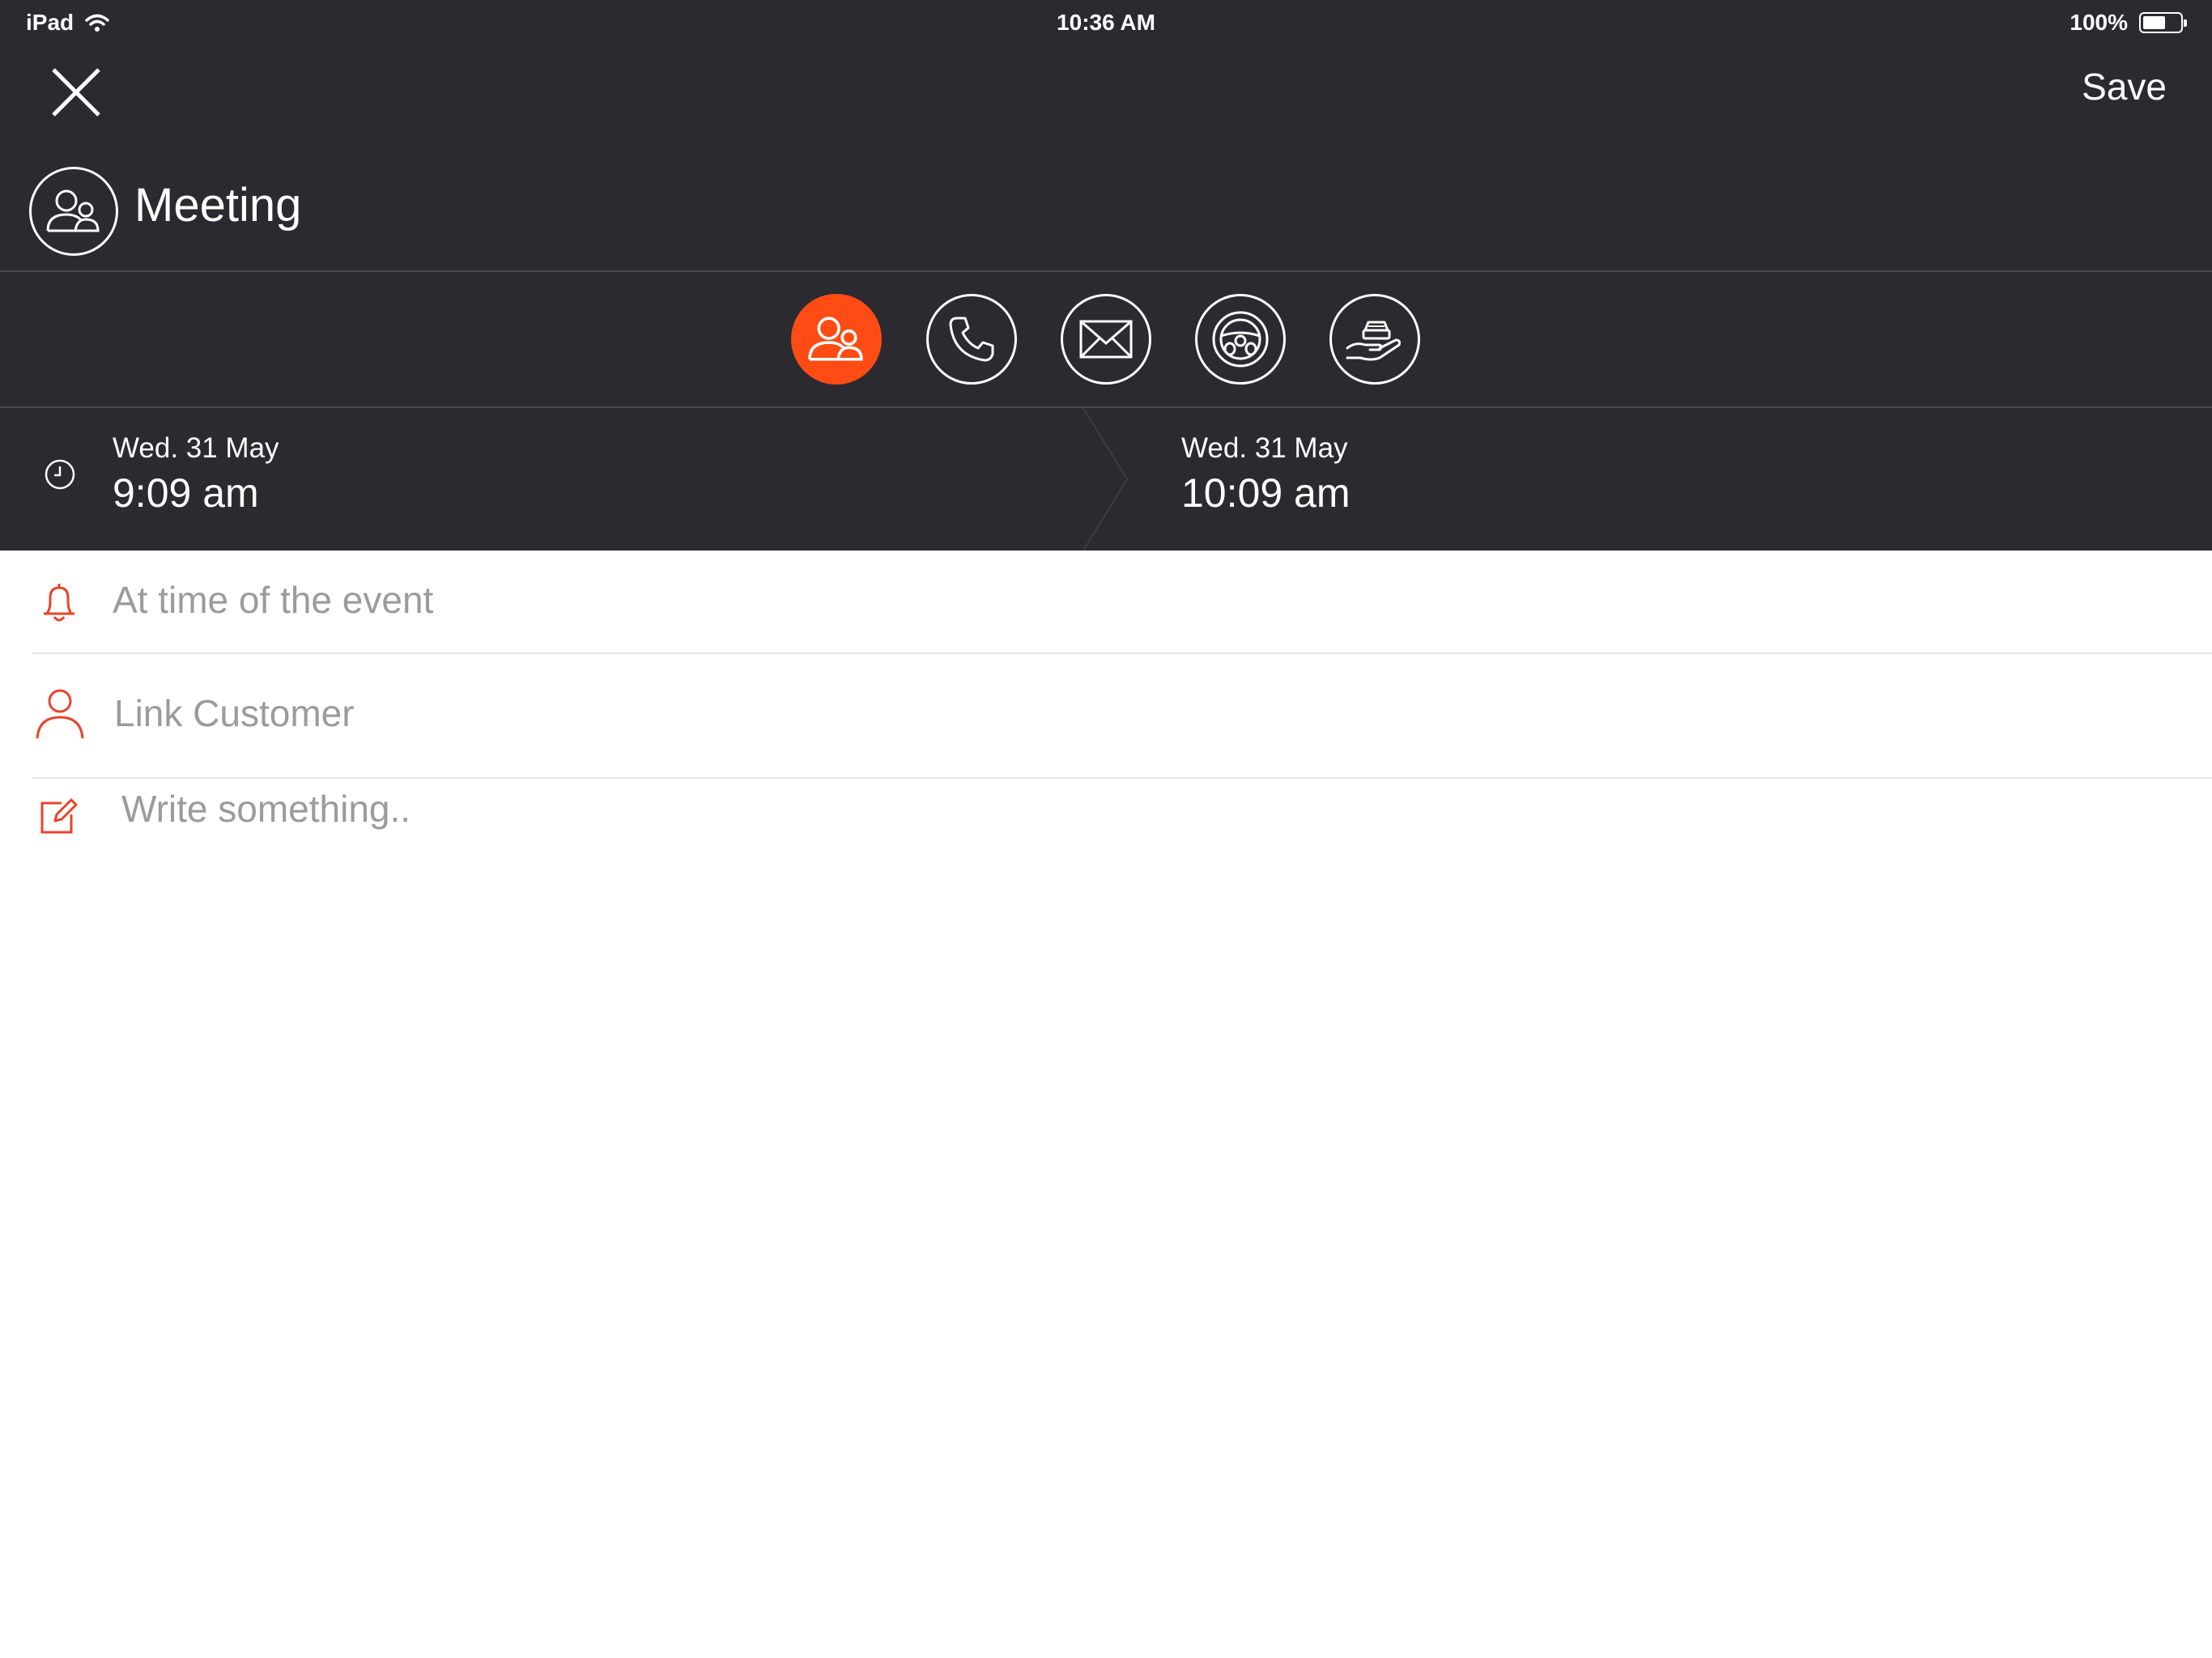  What do you see at coordinates (2098, 22) in the screenshot?
I see `battery-percent: 100%` at bounding box center [2098, 22].